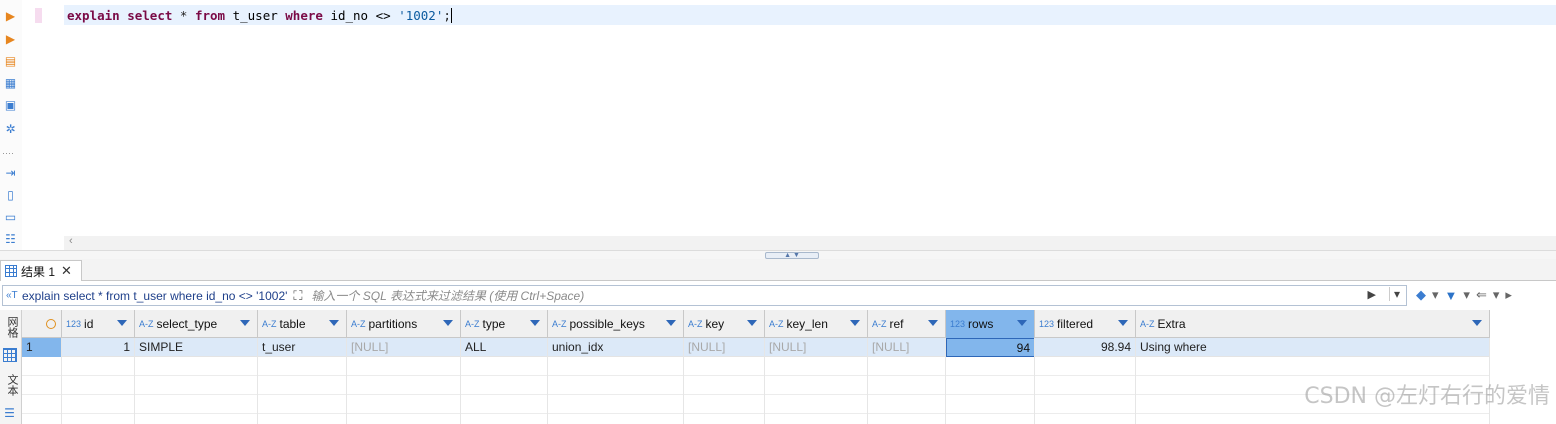 This screenshot has height=424, width=1556. Describe the element at coordinates (10, 16) in the screenshot. I see `run-statement-icon: ▶` at that location.